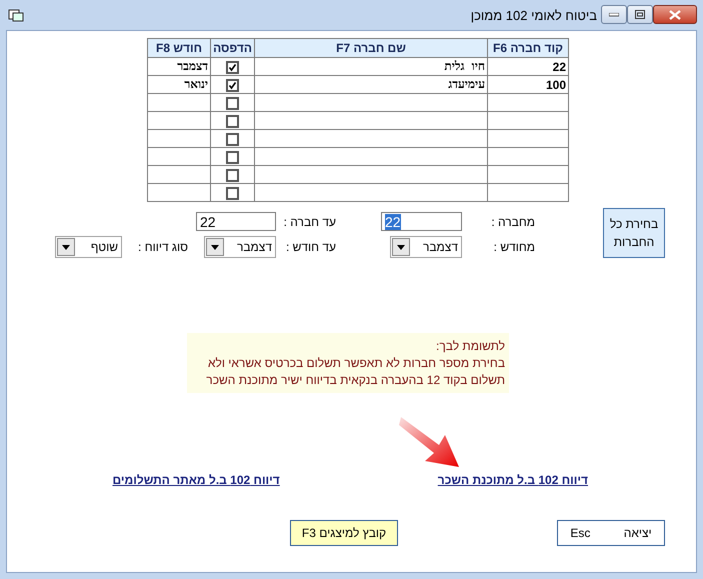 The width and height of the screenshot is (703, 579). What do you see at coordinates (310, 222) in the screenshot?
I see `field-label: עד חברה :` at bounding box center [310, 222].